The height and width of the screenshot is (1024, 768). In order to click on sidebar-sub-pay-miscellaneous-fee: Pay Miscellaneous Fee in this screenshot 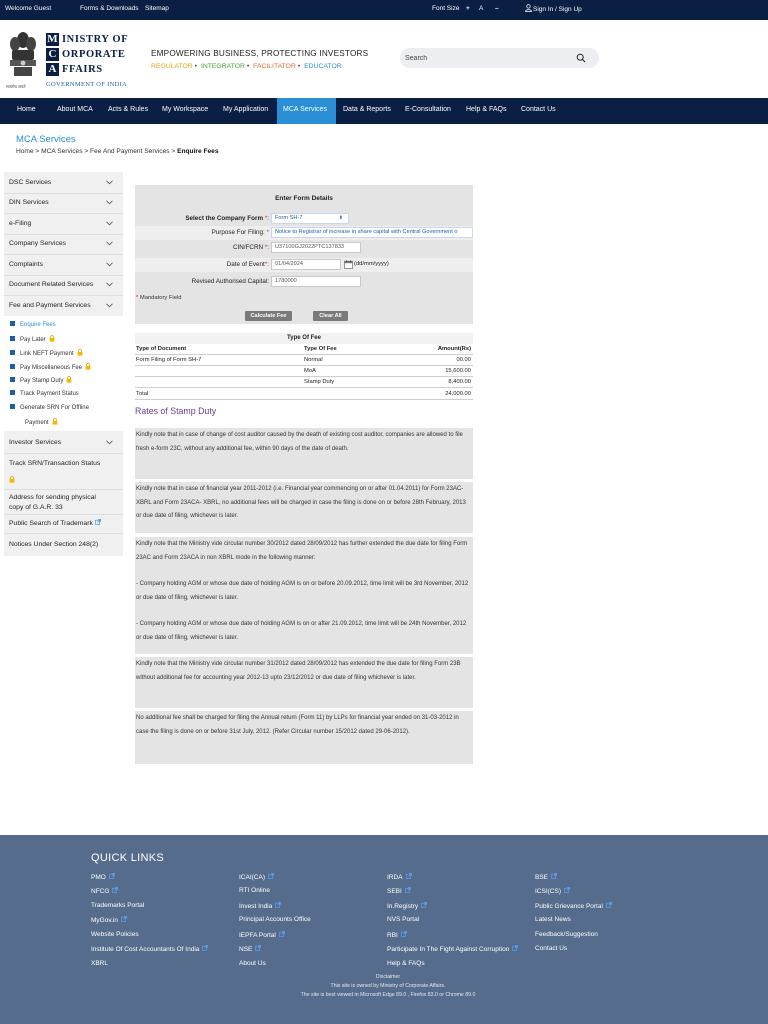, I will do `click(50, 367)`.